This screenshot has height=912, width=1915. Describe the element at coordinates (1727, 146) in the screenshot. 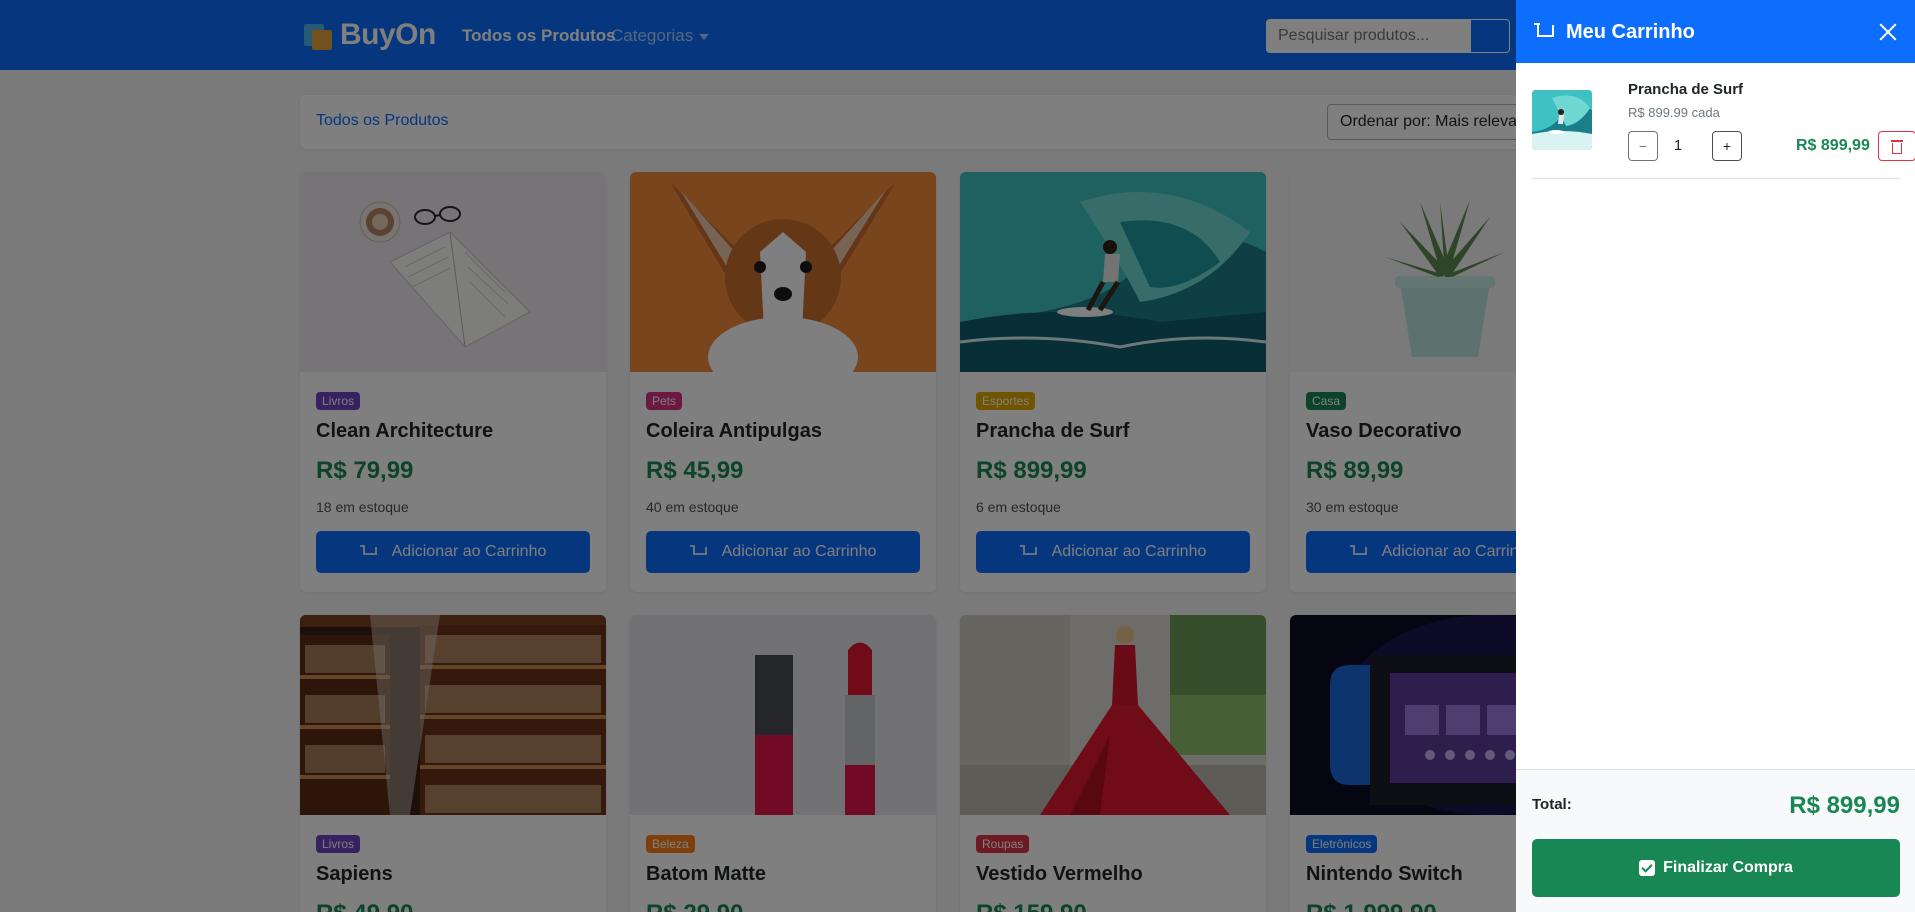

I see `increase-quantity-button: +` at that location.